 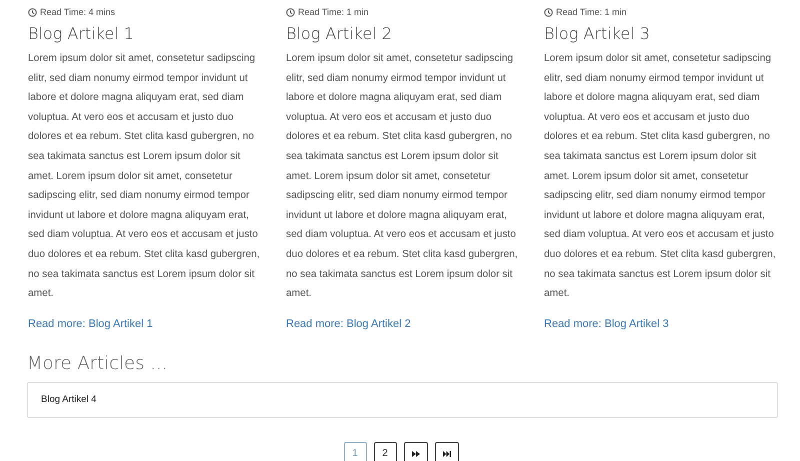 I want to click on article-list-item: Blog Artikel 4, so click(x=402, y=399).